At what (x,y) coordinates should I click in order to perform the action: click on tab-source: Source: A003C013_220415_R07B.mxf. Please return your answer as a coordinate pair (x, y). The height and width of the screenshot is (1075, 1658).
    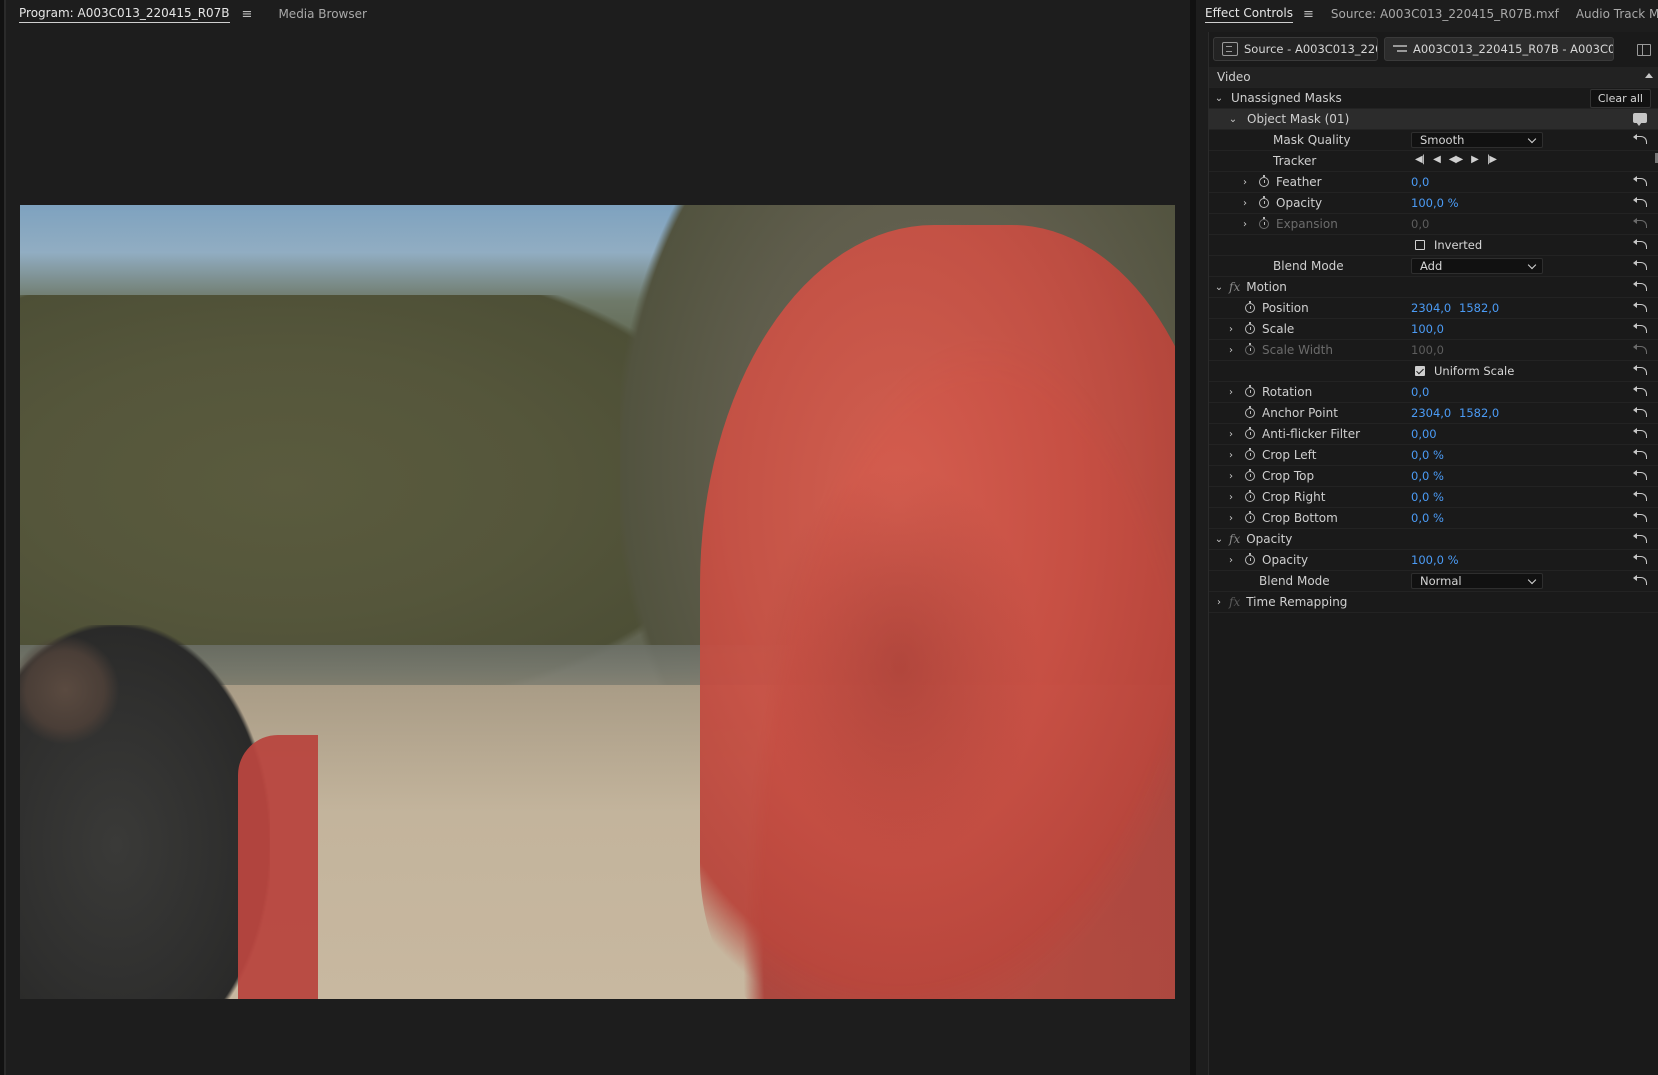
    Looking at the image, I should click on (1444, 14).